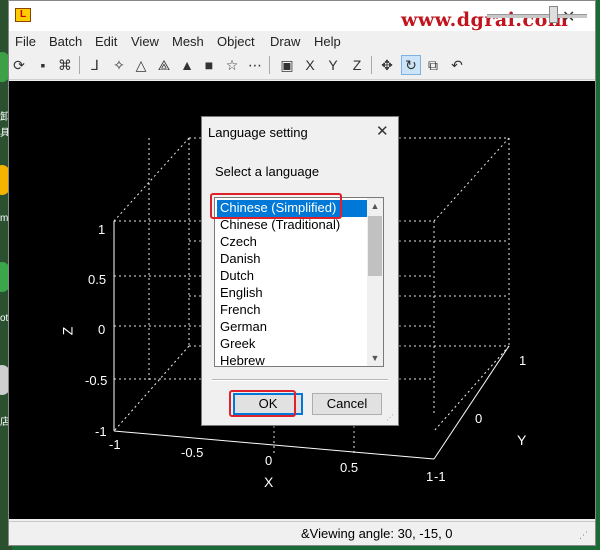  What do you see at coordinates (583, 535) in the screenshot?
I see `resize-grip-icon: ⋰` at bounding box center [583, 535].